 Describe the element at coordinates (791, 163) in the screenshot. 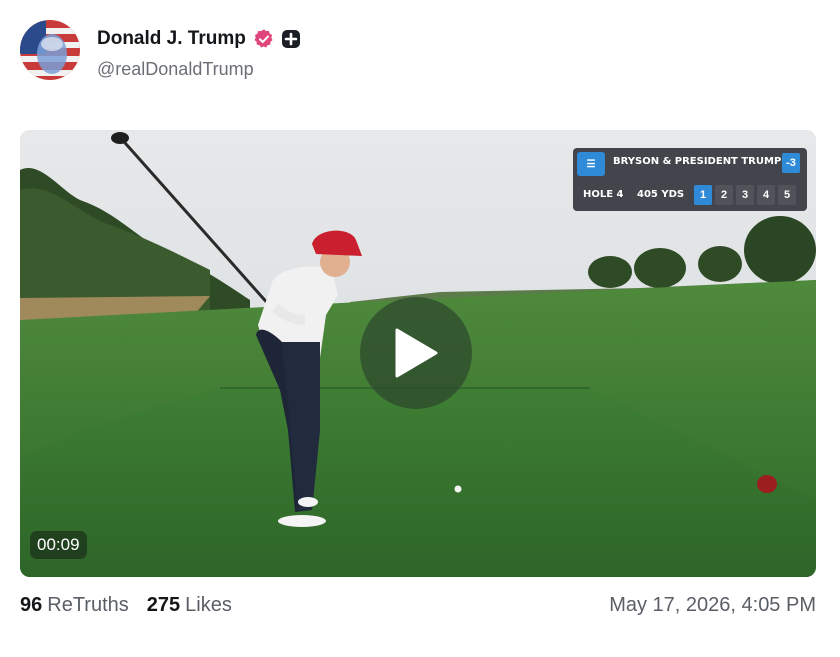

I see `scorebug-score: -3` at that location.